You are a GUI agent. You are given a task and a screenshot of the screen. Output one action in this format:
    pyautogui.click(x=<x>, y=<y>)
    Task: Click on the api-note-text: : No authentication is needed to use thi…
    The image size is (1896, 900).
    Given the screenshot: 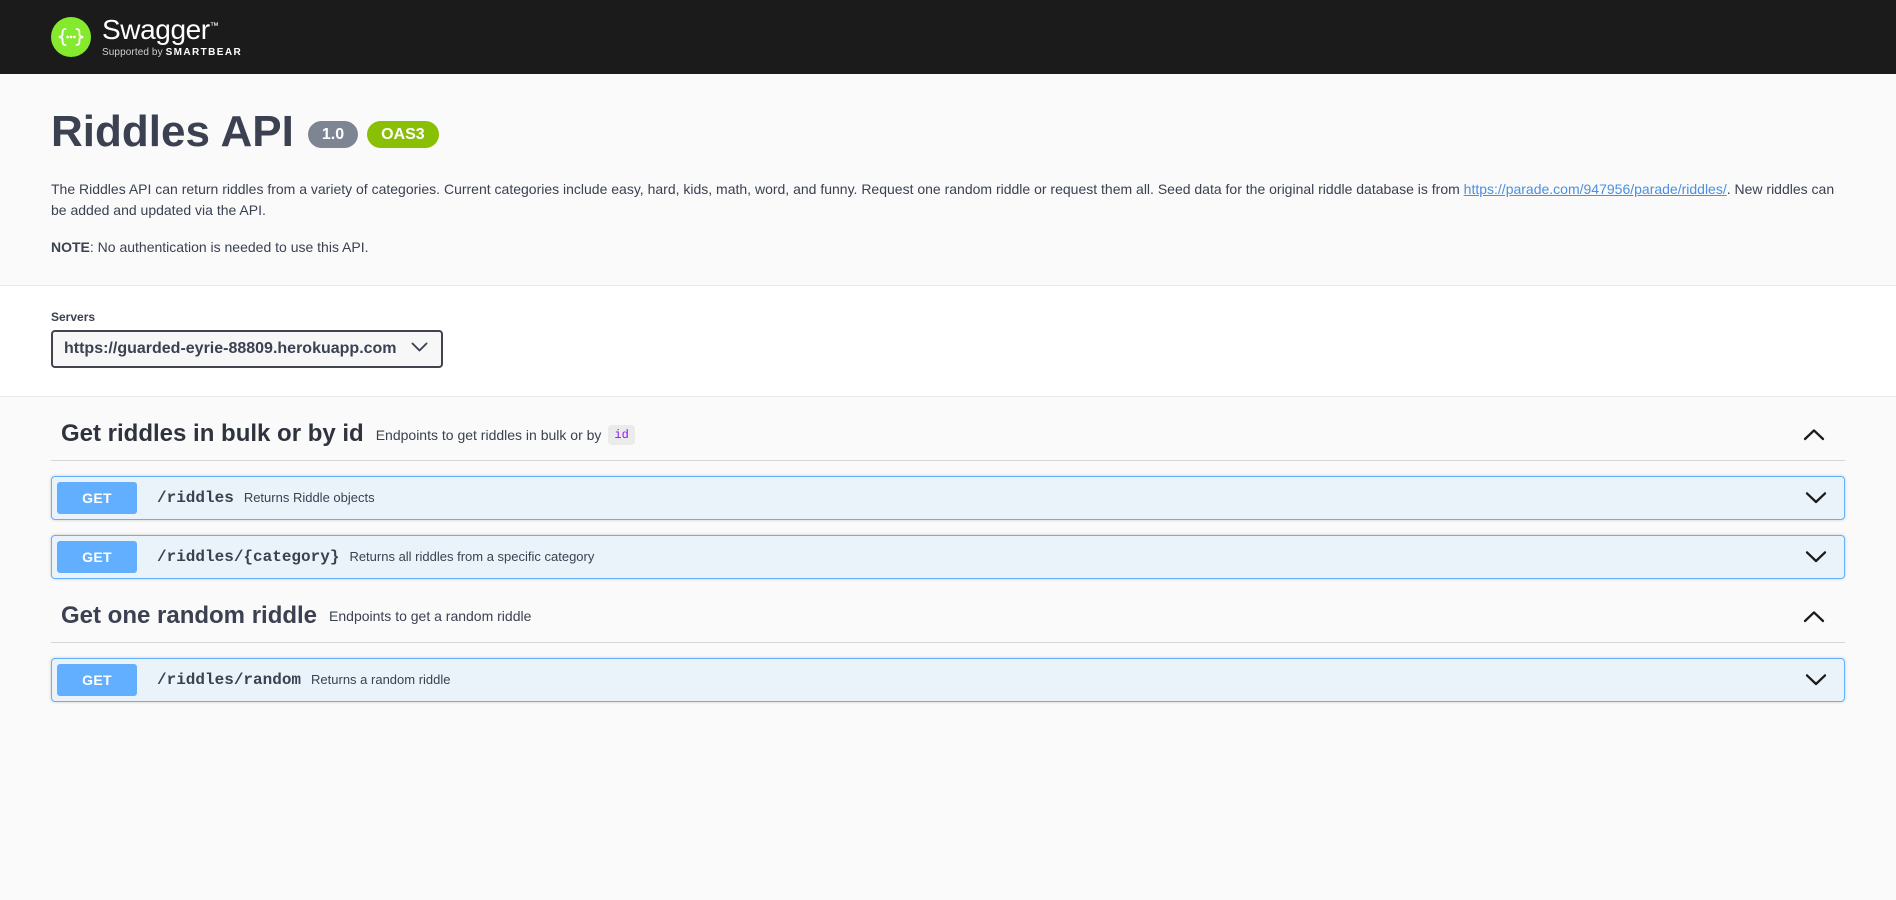 What is the action you would take?
    pyautogui.click(x=229, y=247)
    